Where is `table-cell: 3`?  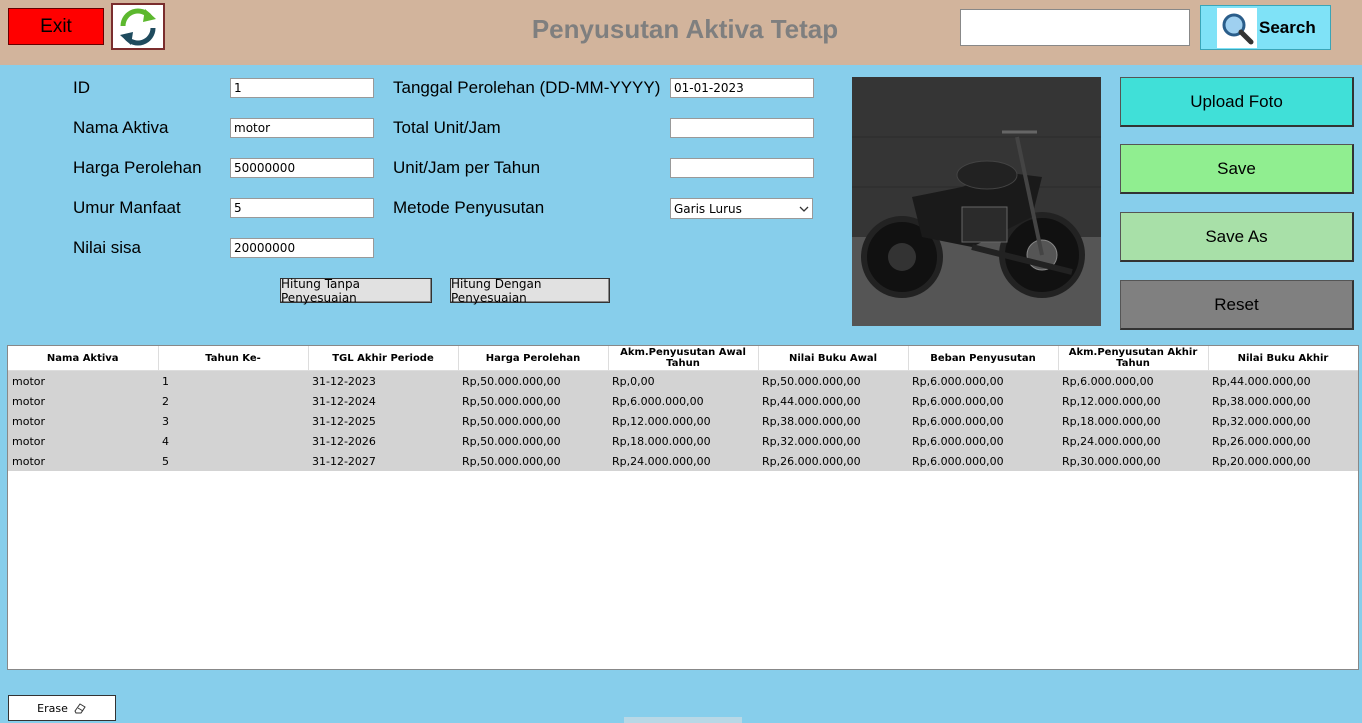 table-cell: 3 is located at coordinates (233, 421).